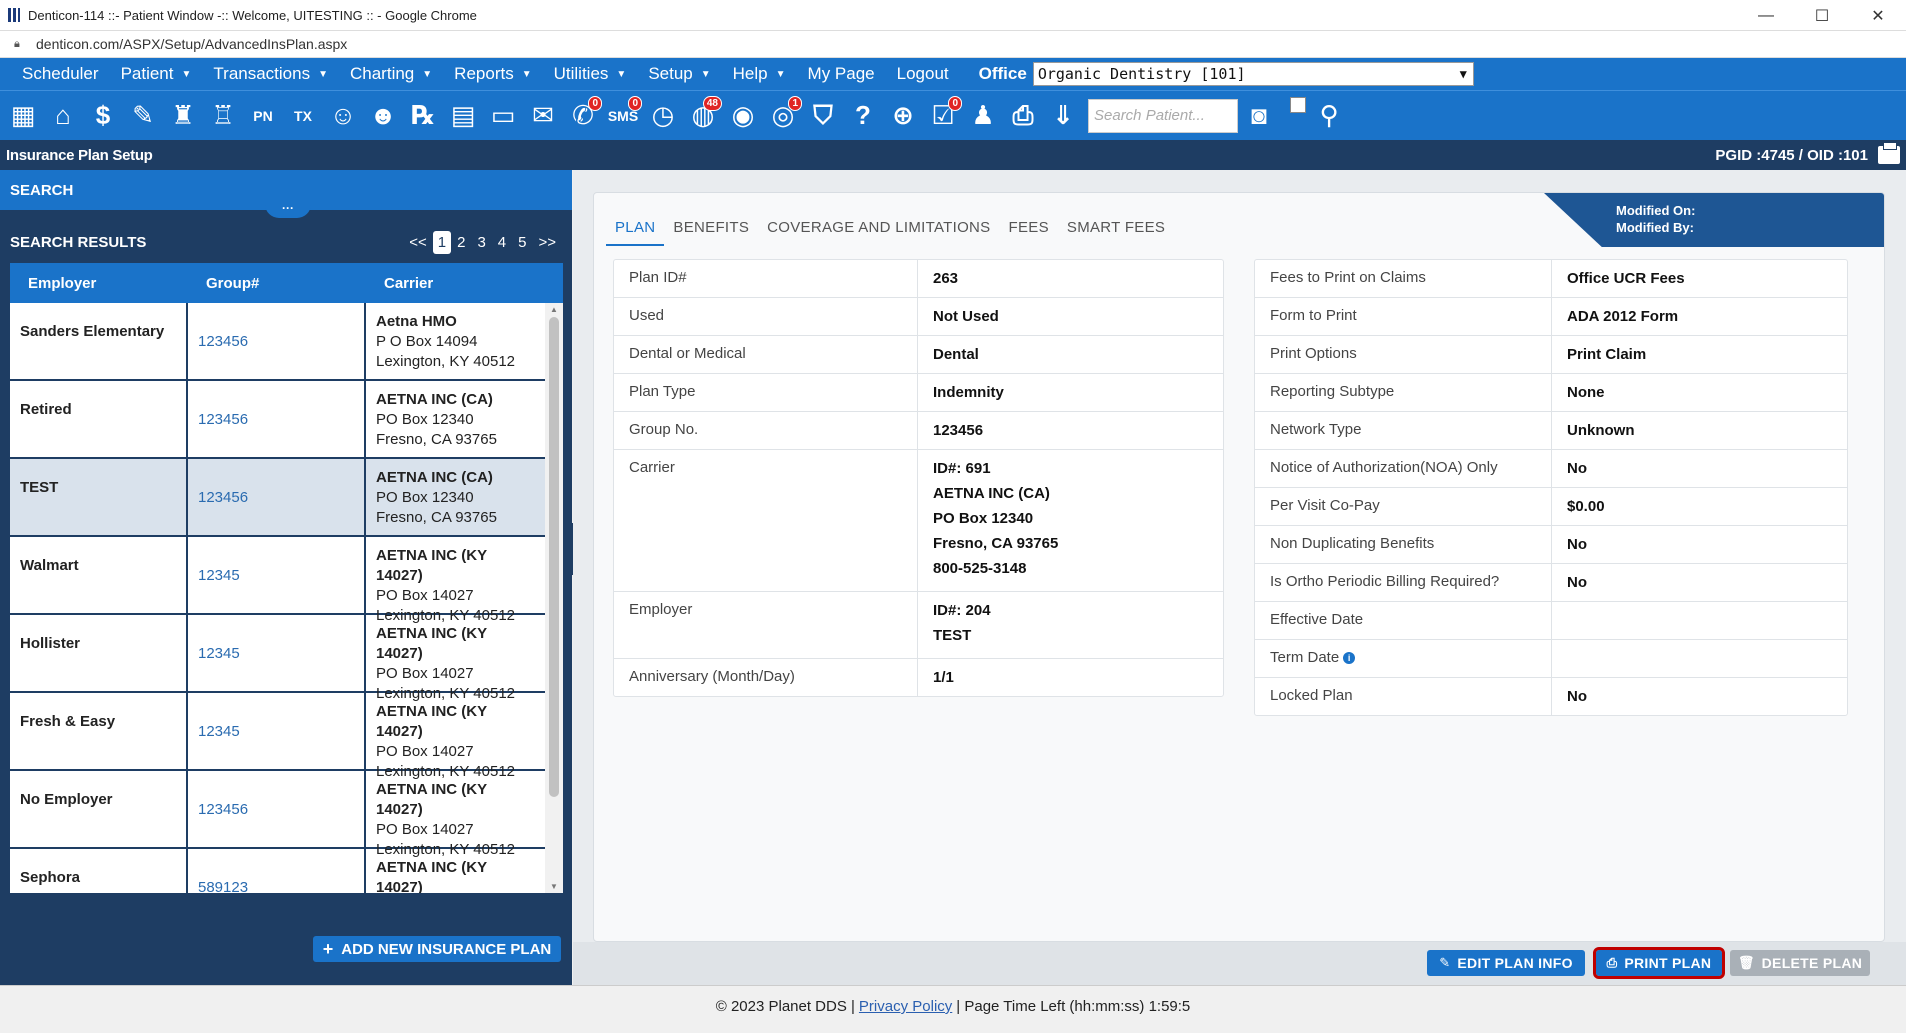  What do you see at coordinates (1116, 229) in the screenshot?
I see `tab-smart-fees: SMART FEES` at bounding box center [1116, 229].